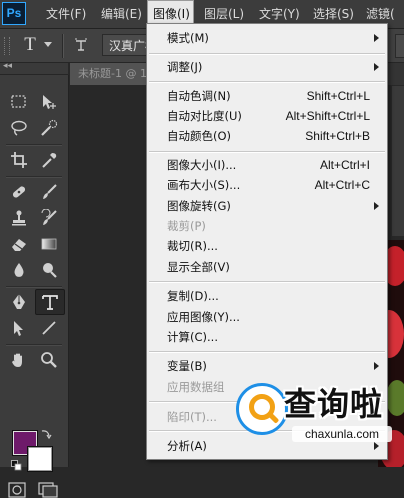 Image resolution: width=404 pixels, height=498 pixels. I want to click on dodge-icon, so click(49, 270).